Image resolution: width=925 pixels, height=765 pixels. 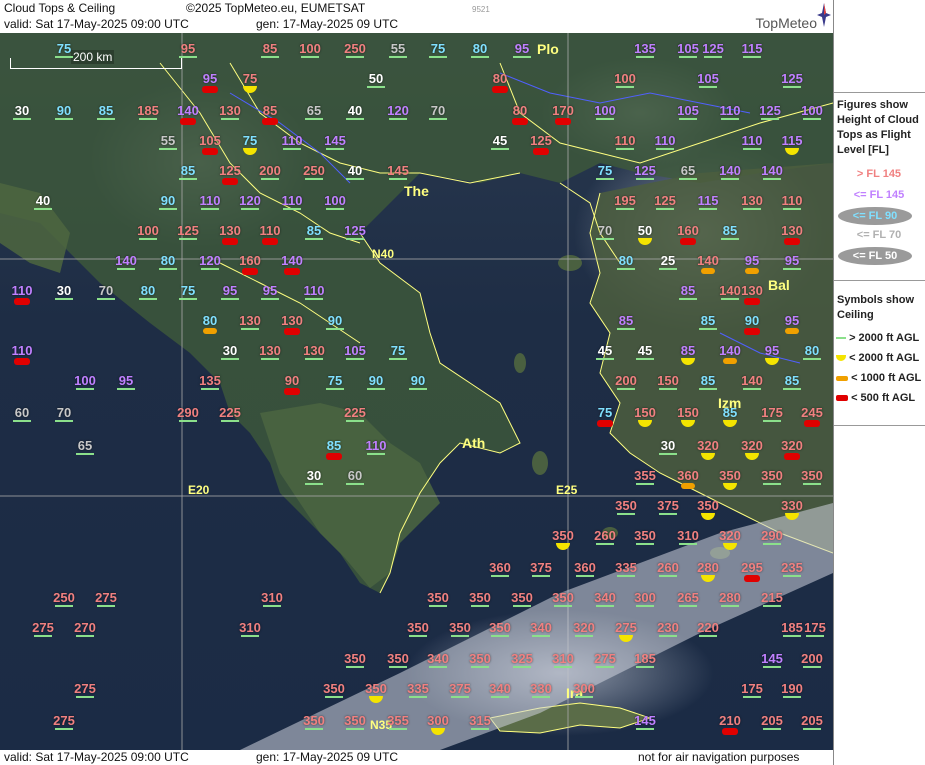 I want to click on cloud-top-label: 335, so click(x=418, y=689).